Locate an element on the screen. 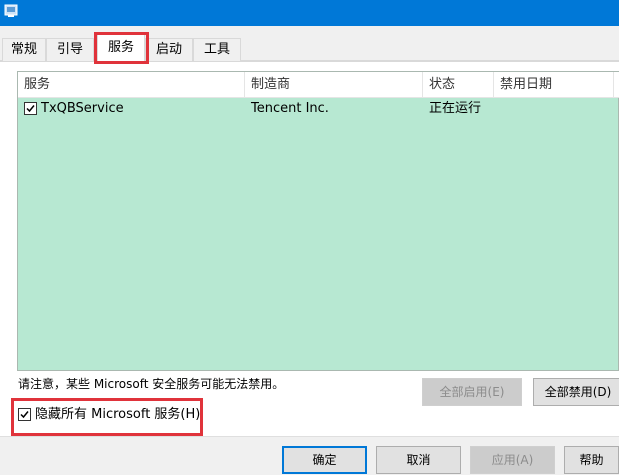 The width and height of the screenshot is (619, 475). dialog-footer: 确定 取消 应用(A) 帮助 is located at coordinates (309, 455).